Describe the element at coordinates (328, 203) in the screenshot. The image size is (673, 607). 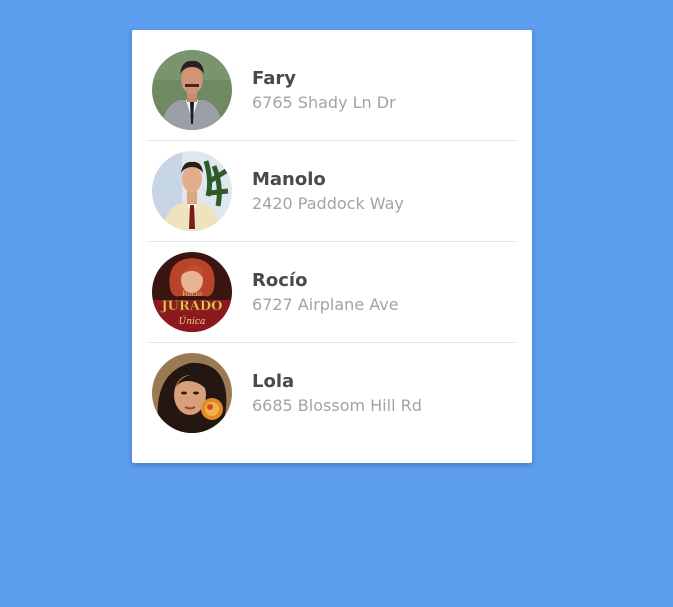
I see `contact-address: 2420 Paddock Way` at that location.